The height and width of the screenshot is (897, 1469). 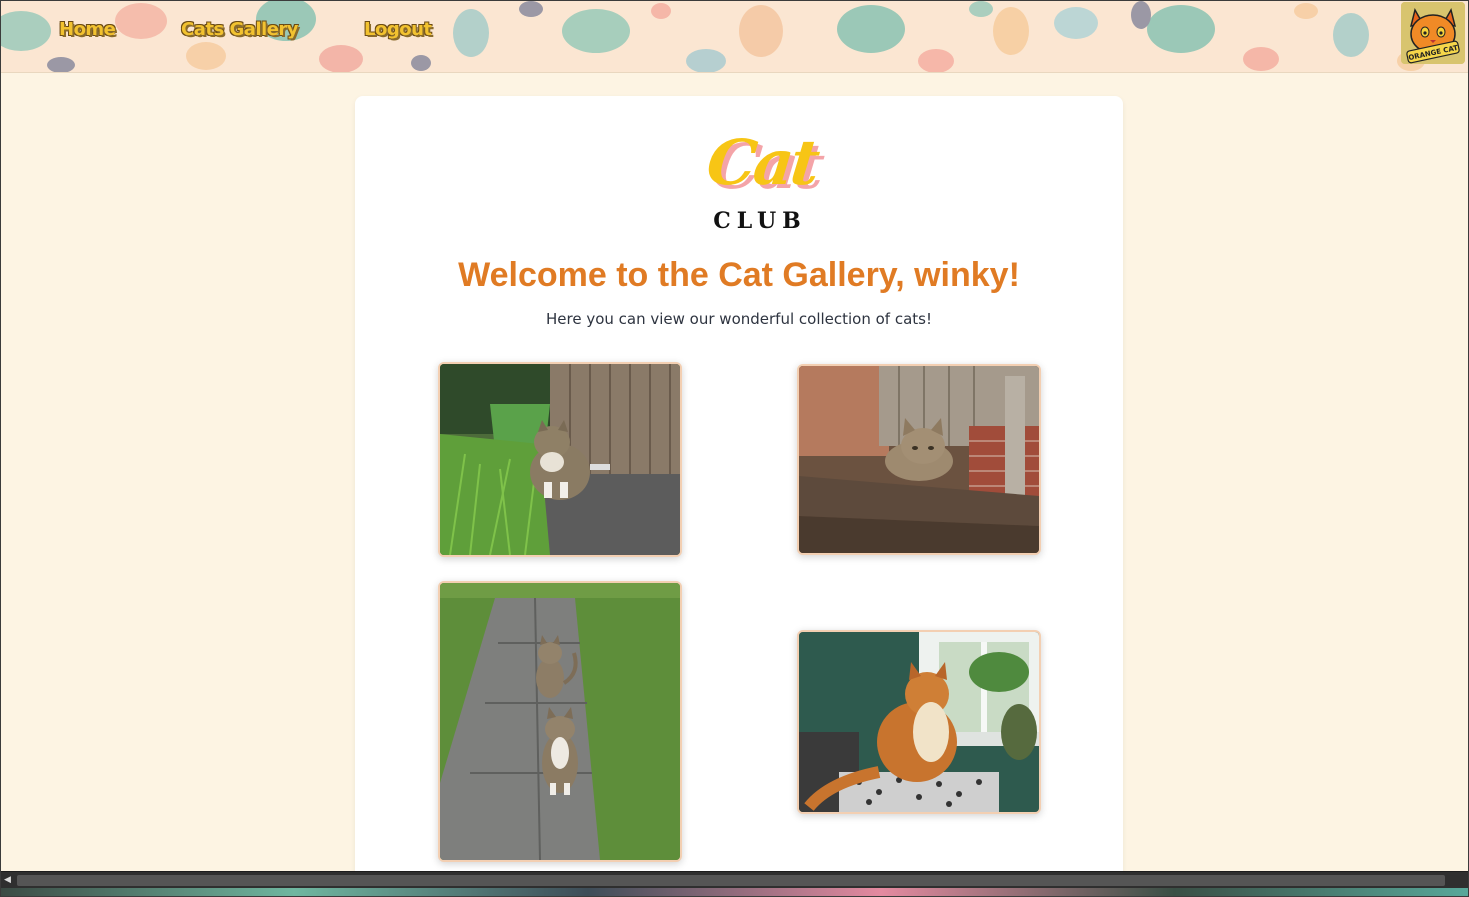 What do you see at coordinates (760, 221) in the screenshot?
I see `logo-club-word: CLUB` at bounding box center [760, 221].